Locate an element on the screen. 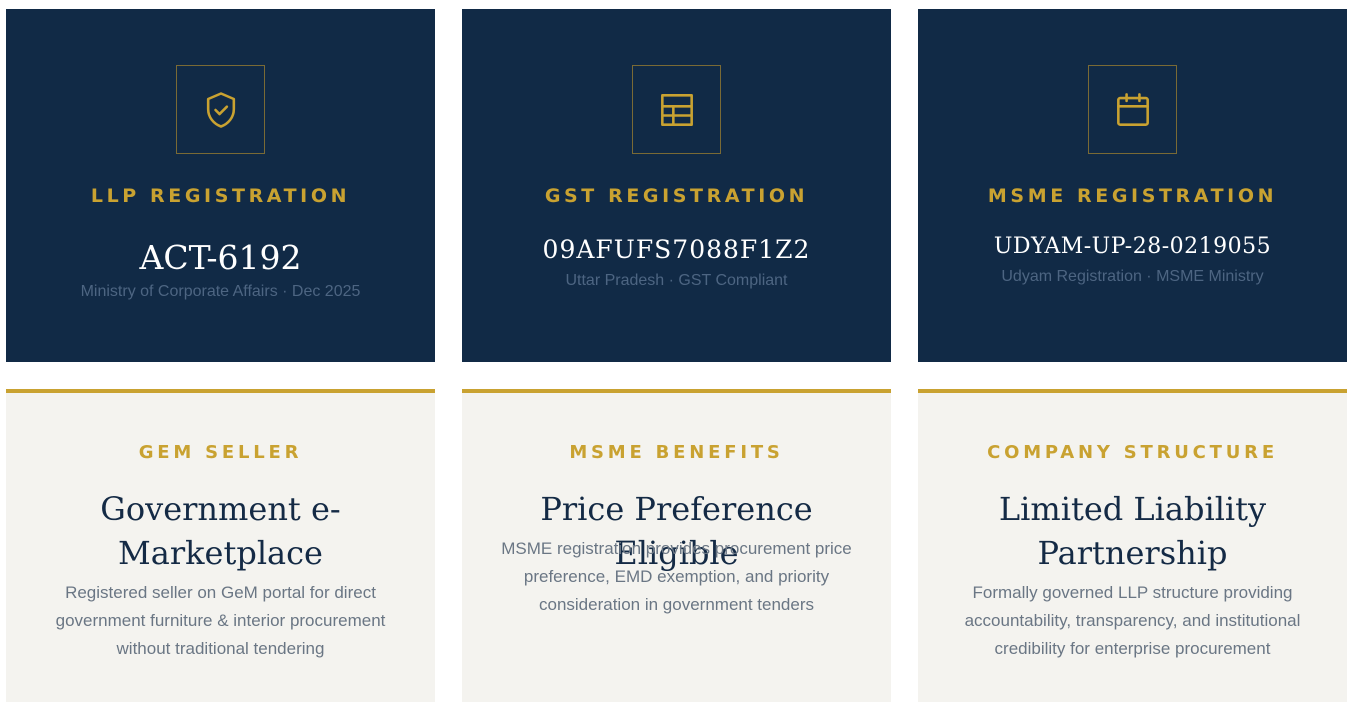 This screenshot has width=1350, height=702. gst-registration-sub: Uttar Pradesh · GST Compliant is located at coordinates (676, 280).